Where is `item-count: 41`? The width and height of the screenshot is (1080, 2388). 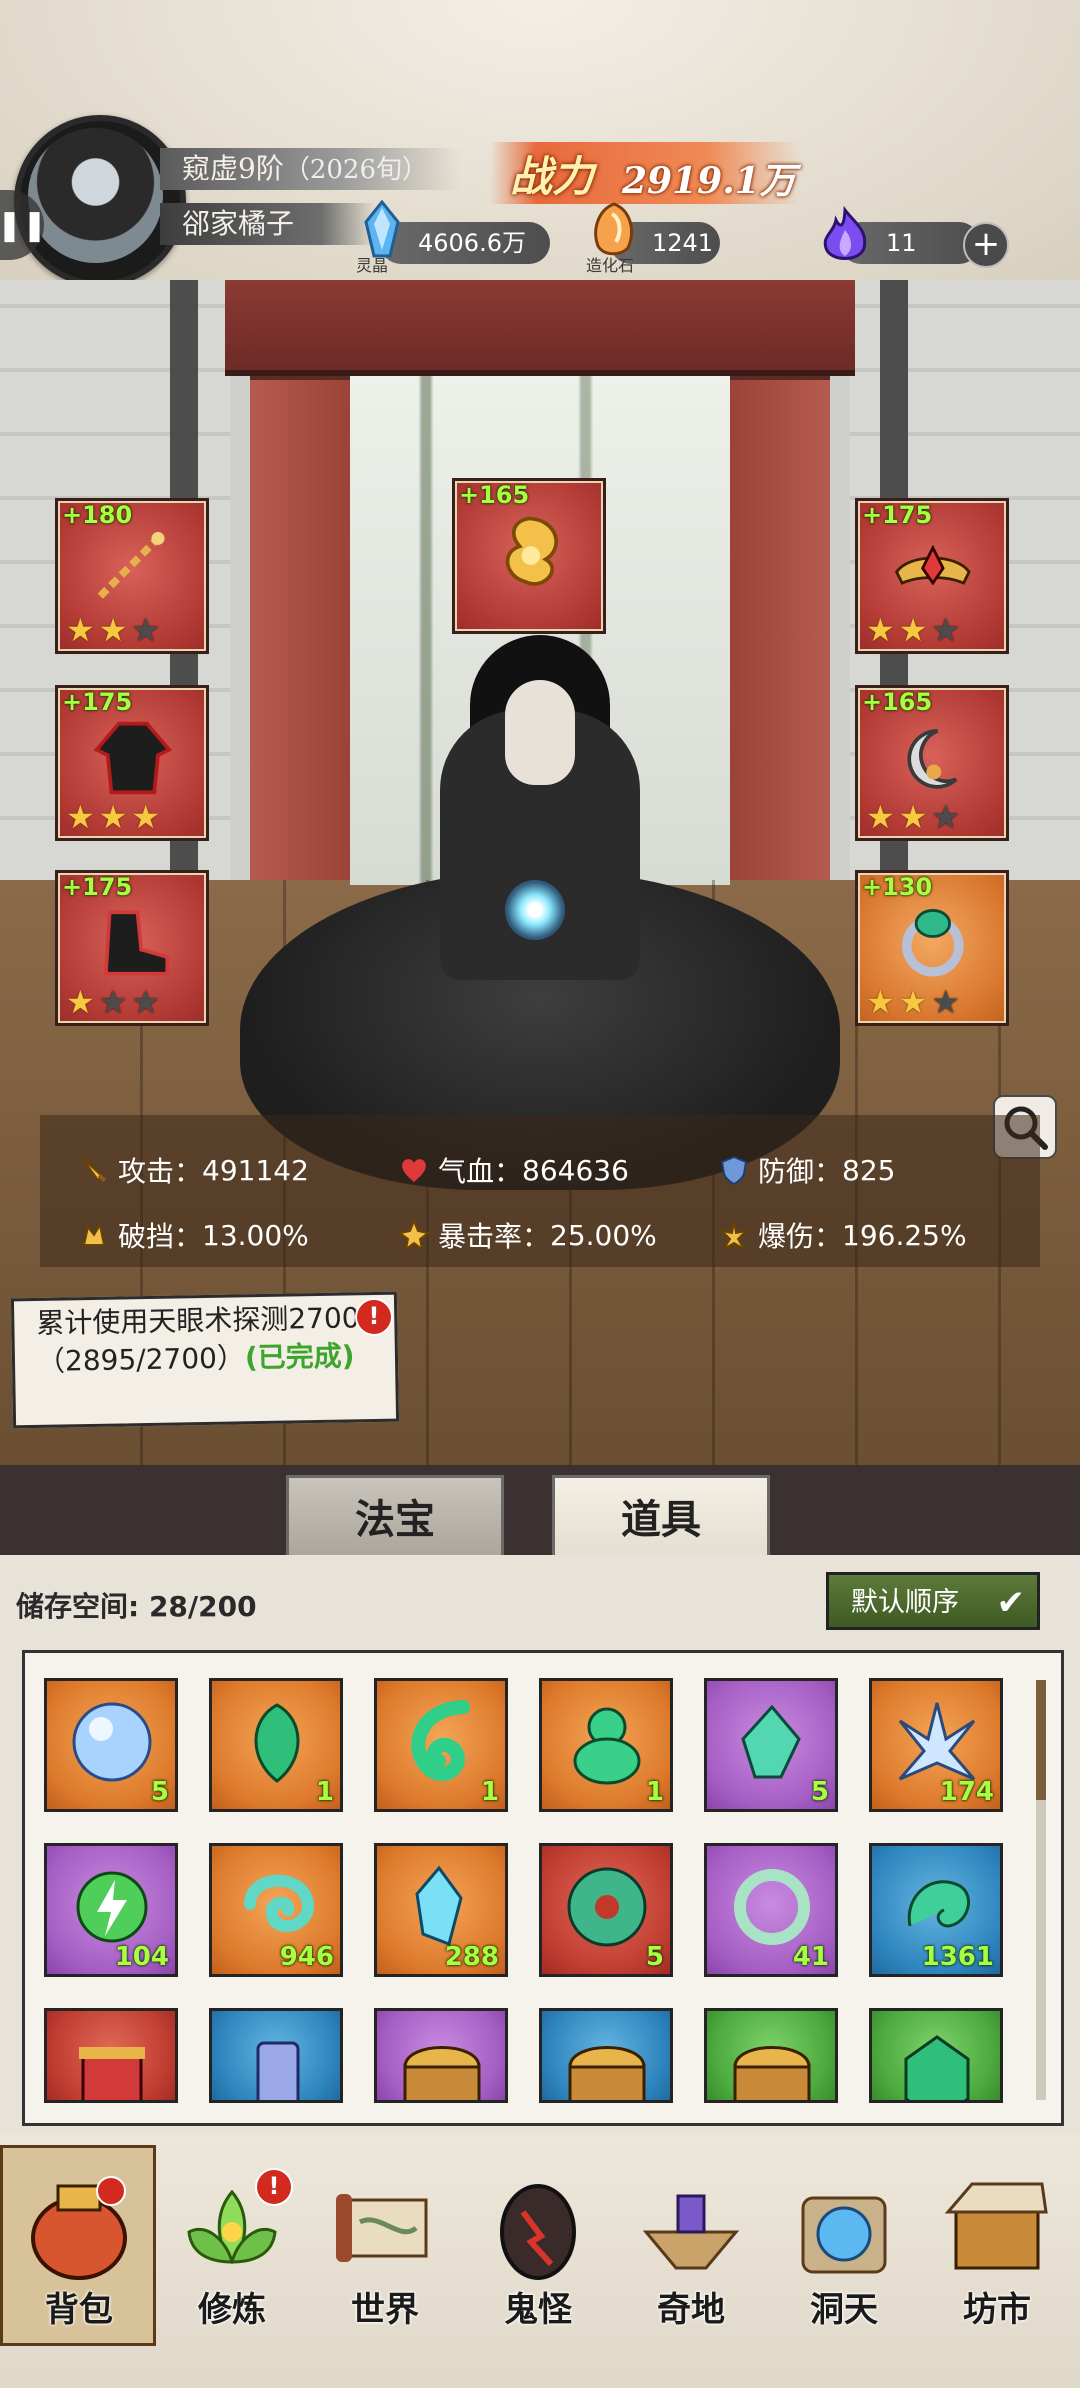 item-count: 41 is located at coordinates (810, 1957).